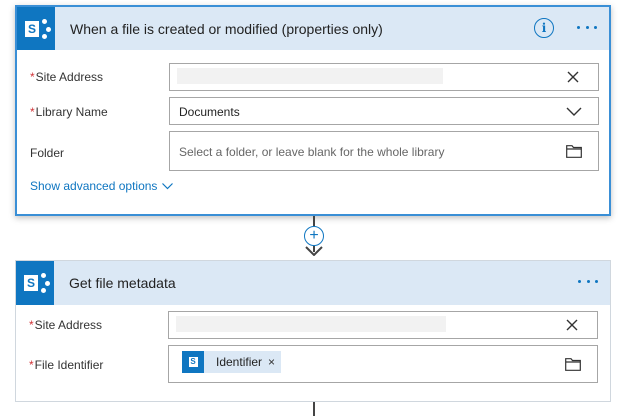  I want to click on action-title: Get file metadata, so click(122, 283).